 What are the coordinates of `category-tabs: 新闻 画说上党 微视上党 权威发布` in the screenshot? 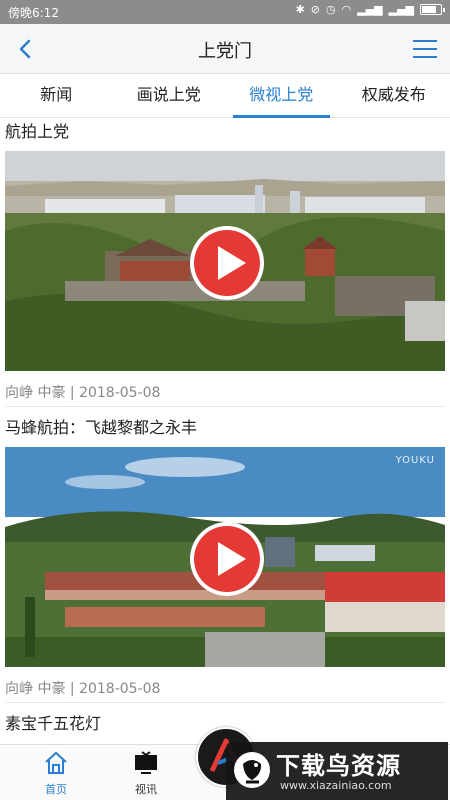 It's located at (225, 96).